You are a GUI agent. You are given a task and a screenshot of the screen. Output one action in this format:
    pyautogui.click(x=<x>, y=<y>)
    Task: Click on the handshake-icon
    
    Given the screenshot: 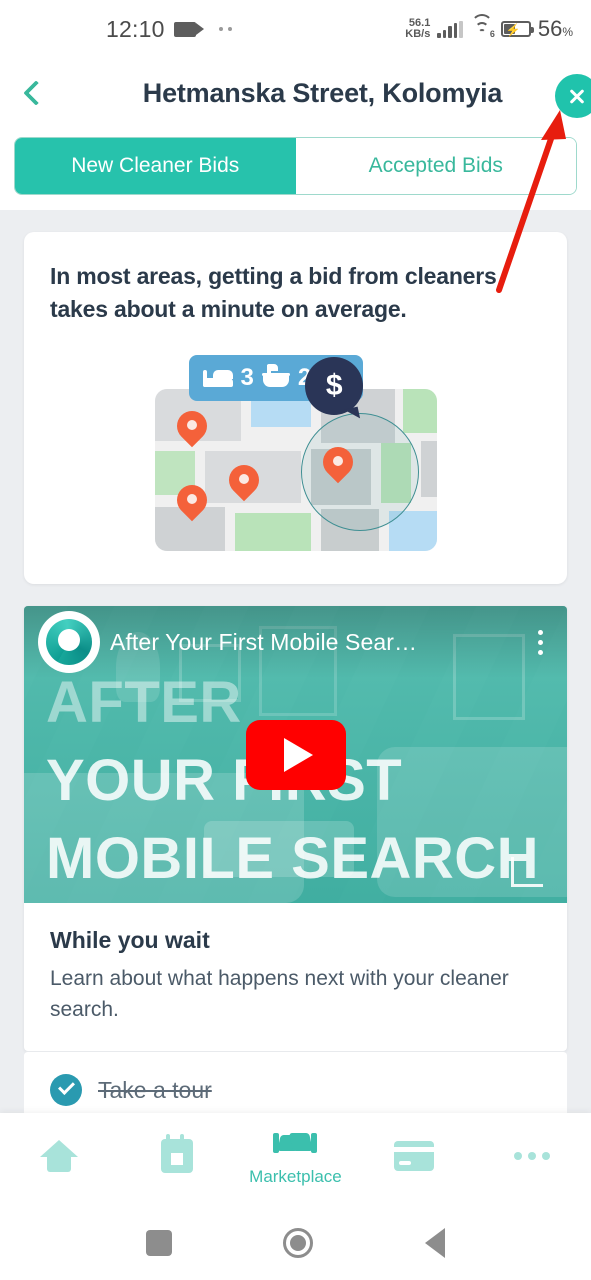 What is the action you would take?
    pyautogui.click(x=295, y=1146)
    